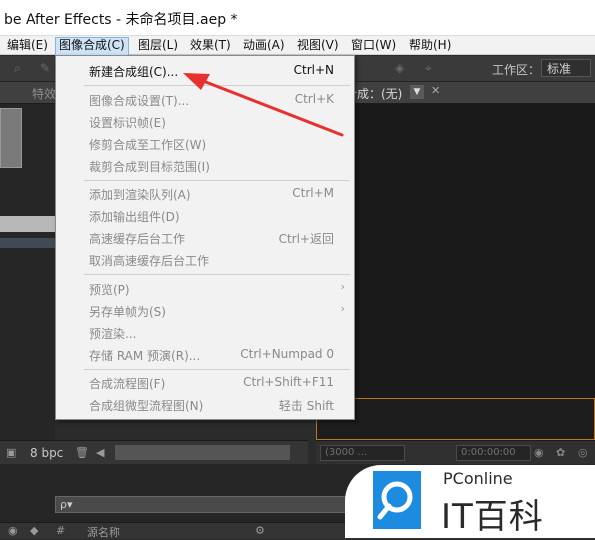 The width and height of the screenshot is (595, 540). Describe the element at coordinates (435, 90) in the screenshot. I see `close-icon: ✕` at that location.